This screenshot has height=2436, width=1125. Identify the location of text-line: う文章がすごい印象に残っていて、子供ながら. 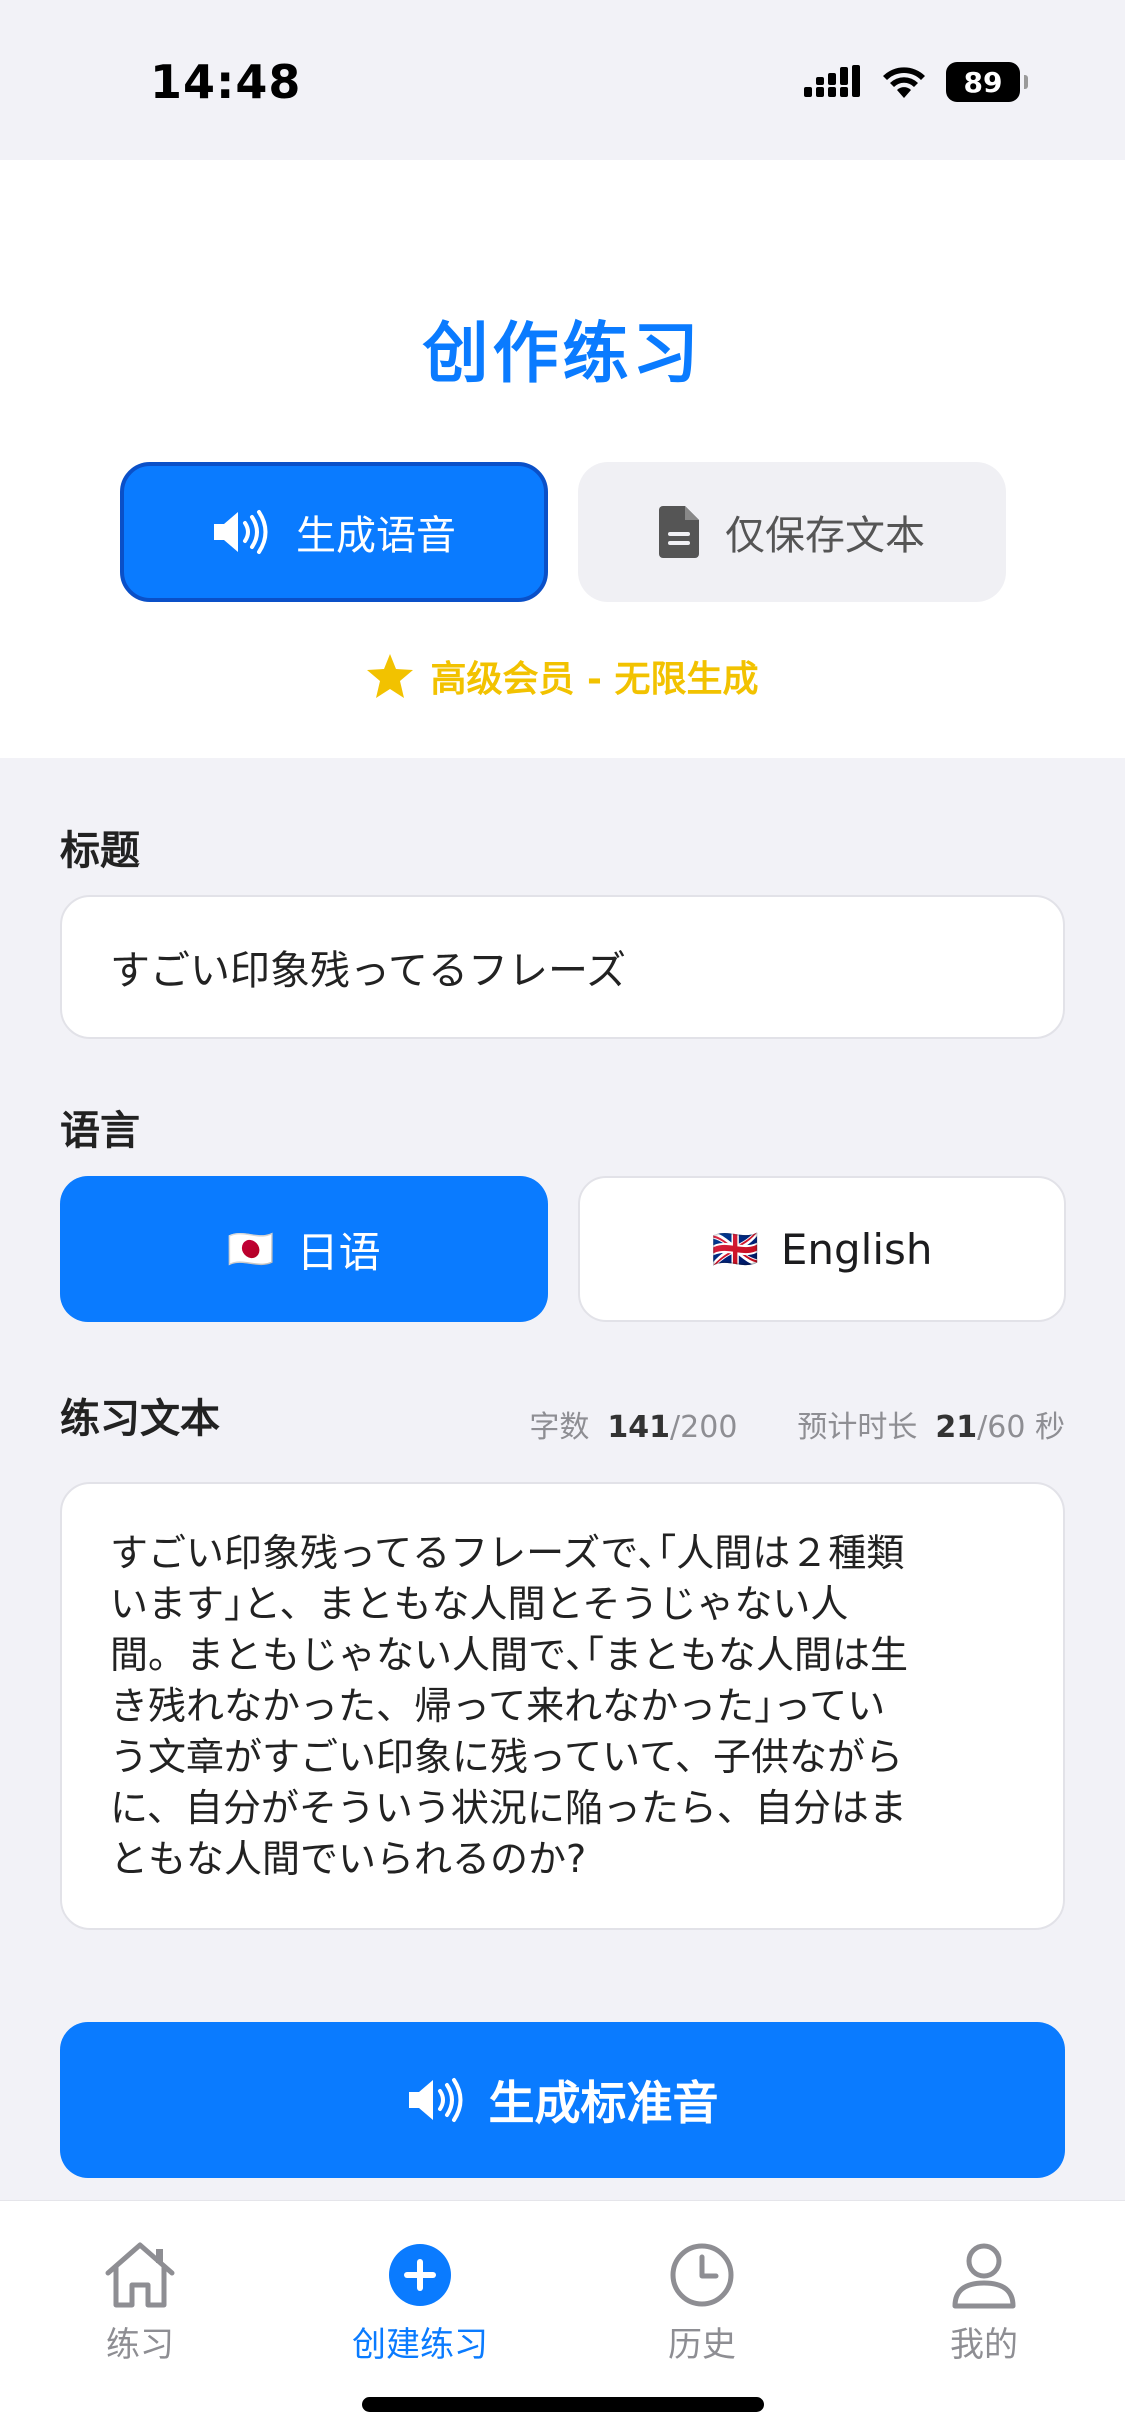
(507, 1757).